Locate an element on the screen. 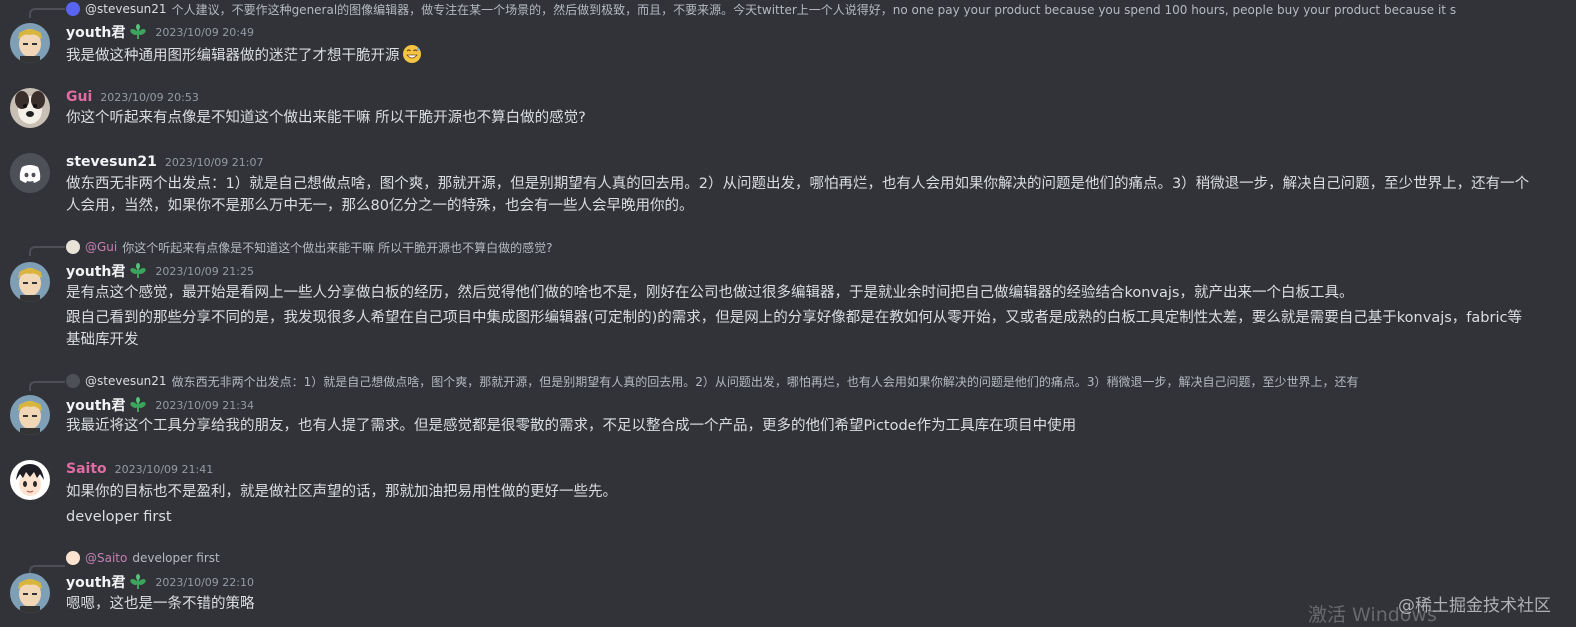  message-header: stevesun21 2023/10/09 21:07 is located at coordinates (165, 162).